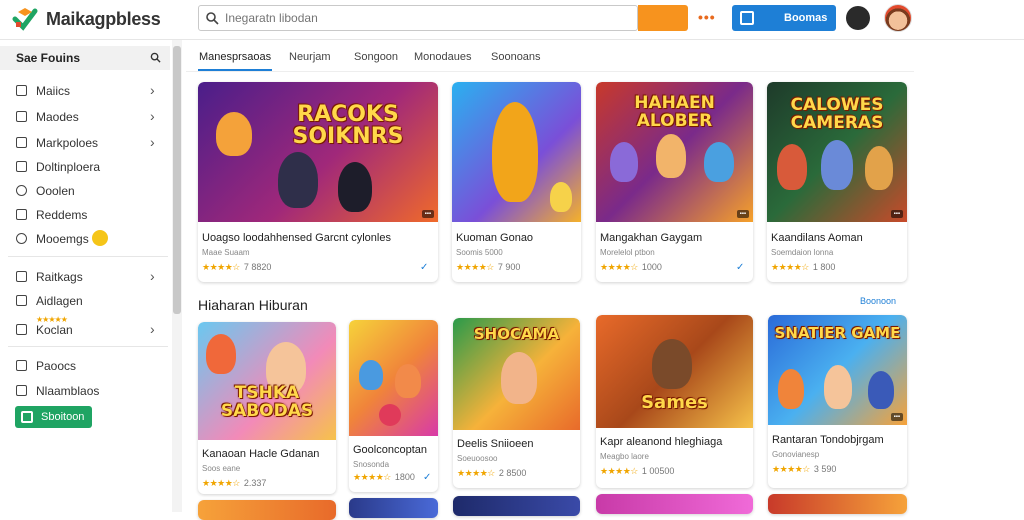 Image resolution: width=1024 pixels, height=520 pixels. Describe the element at coordinates (226, 252) in the screenshot. I see `game-subtitle: Maae Suaam` at that location.